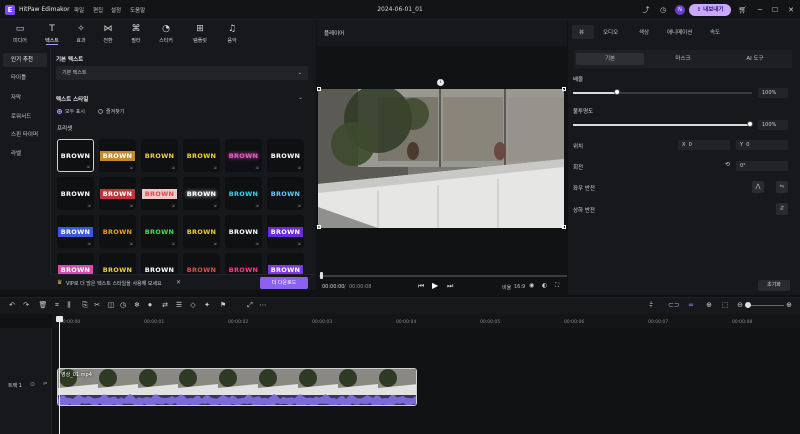 This screenshot has width=800, height=434. What do you see at coordinates (748, 305) in the screenshot?
I see `zoom-slider-knob` at bounding box center [748, 305].